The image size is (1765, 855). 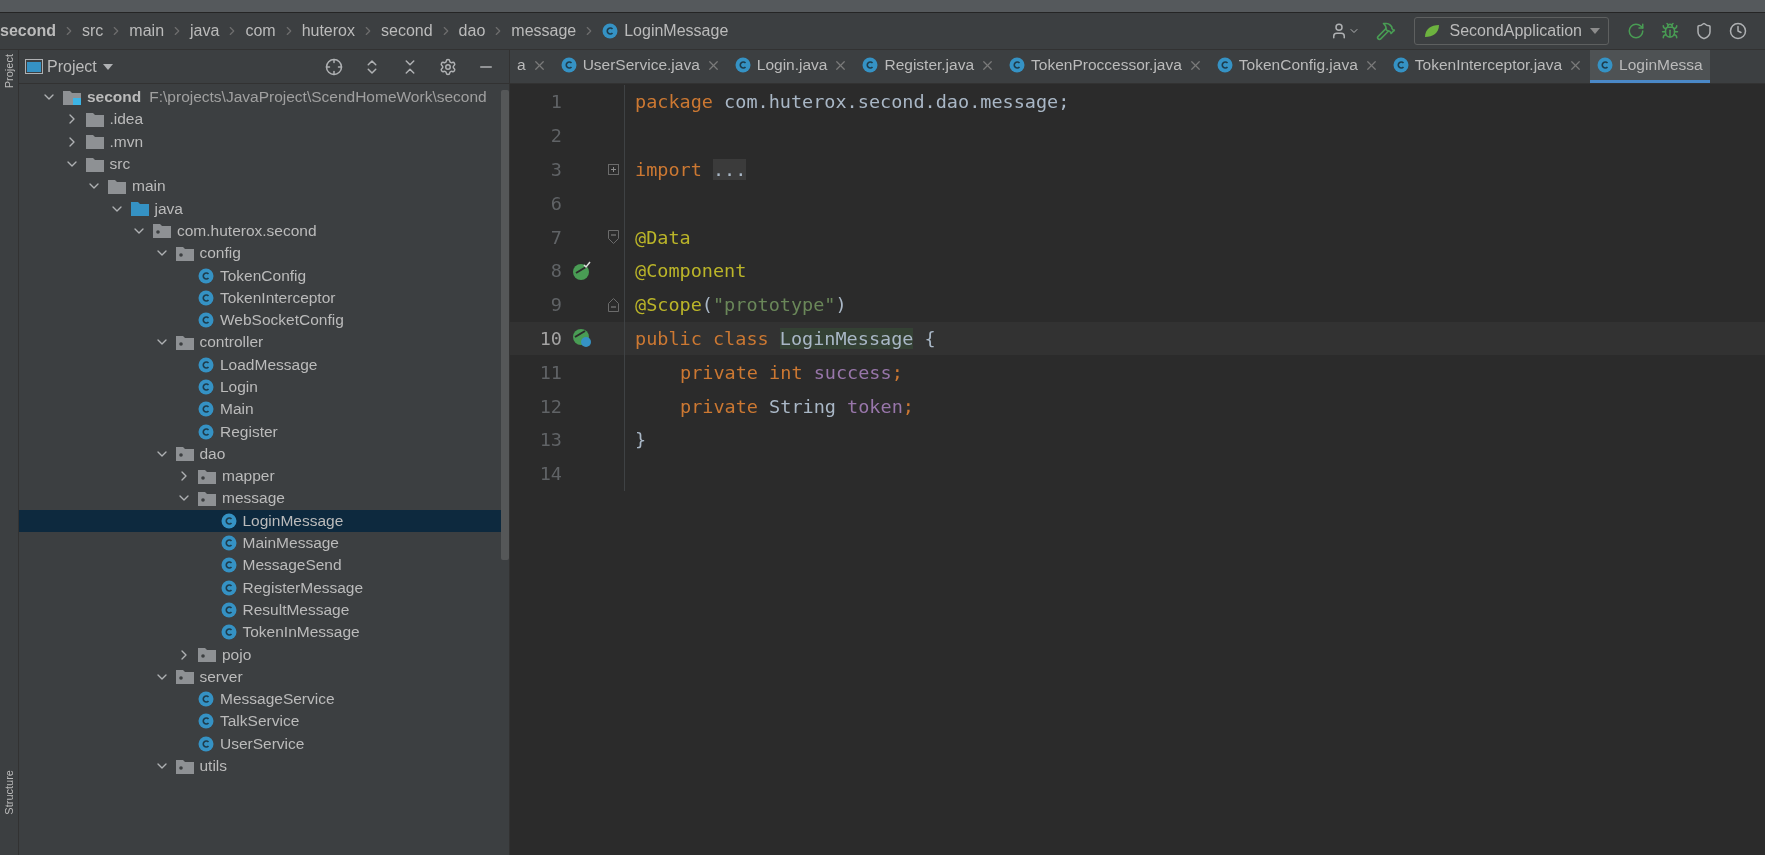 What do you see at coordinates (260, 610) in the screenshot?
I see `tree-item: ResultMessage` at bounding box center [260, 610].